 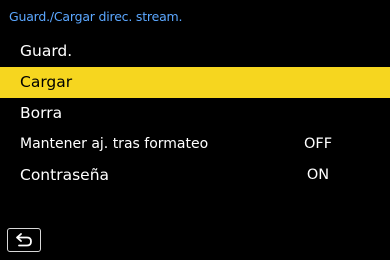 What do you see at coordinates (318, 144) in the screenshot?
I see `menu-item-value: OFF` at bounding box center [318, 144].